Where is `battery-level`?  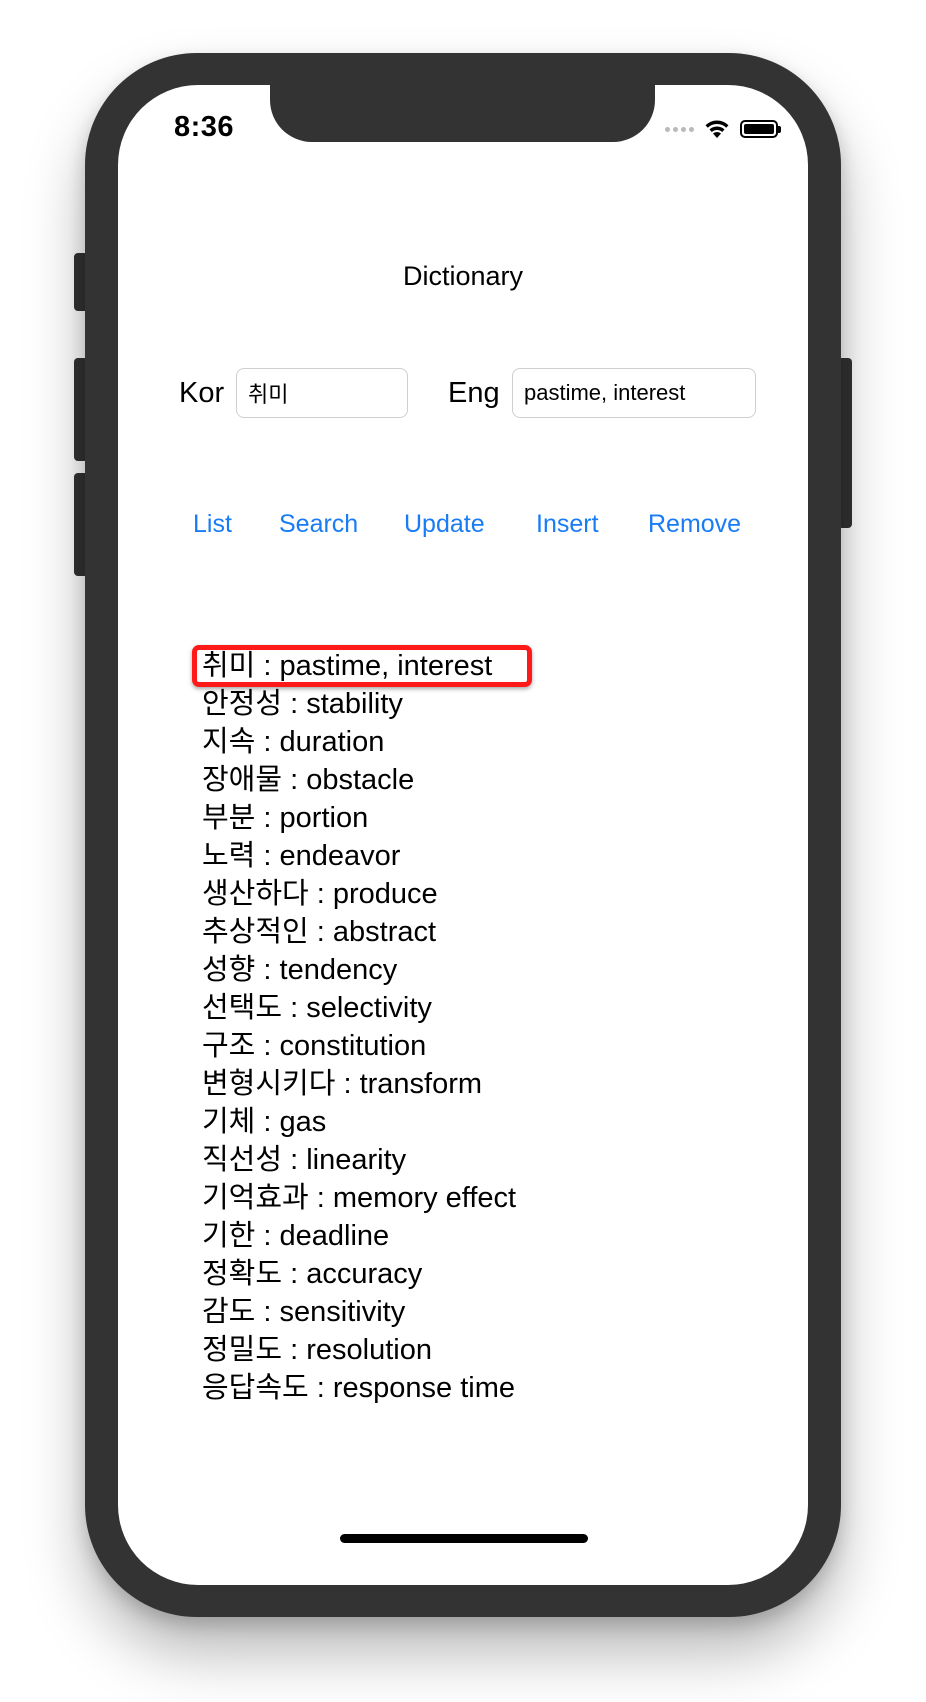
battery-level is located at coordinates (759, 129).